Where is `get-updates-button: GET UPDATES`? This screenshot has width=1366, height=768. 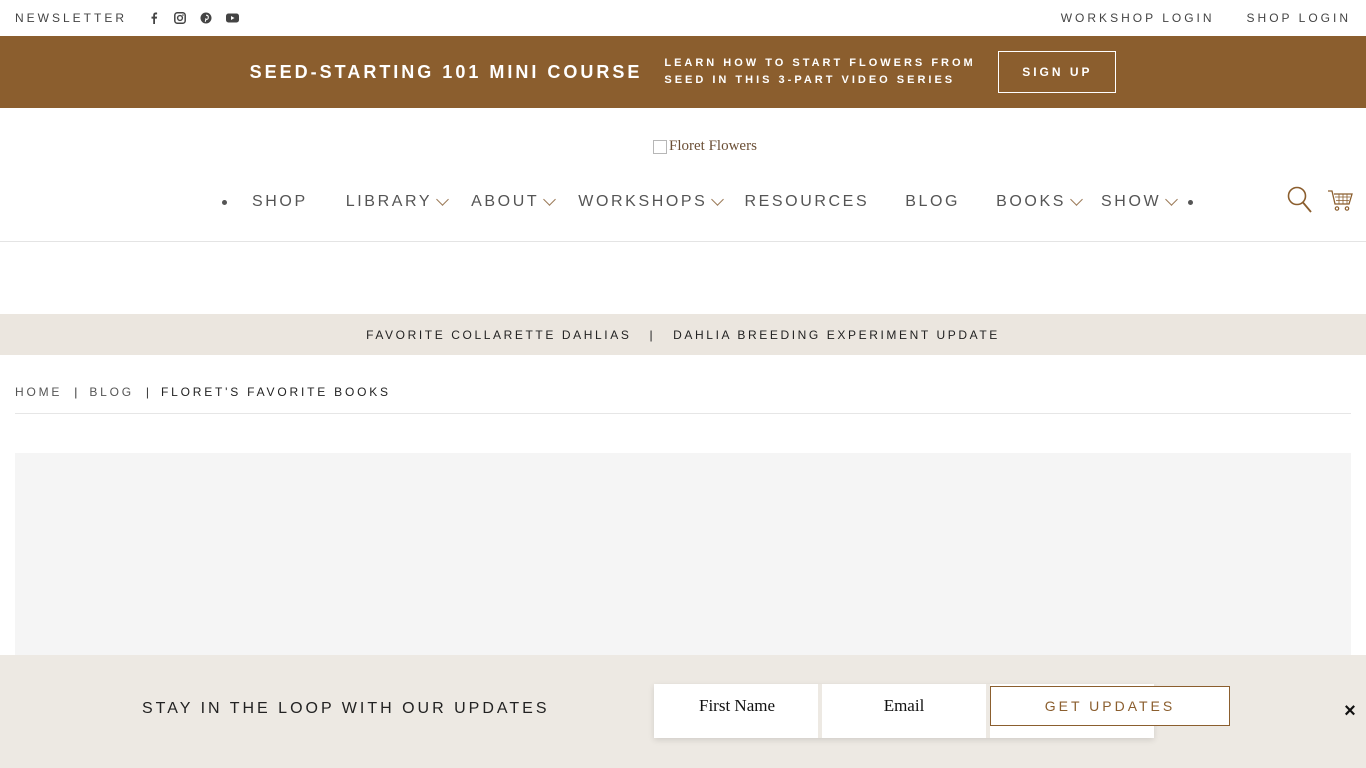
get-updates-button: GET UPDATES is located at coordinates (1110, 706).